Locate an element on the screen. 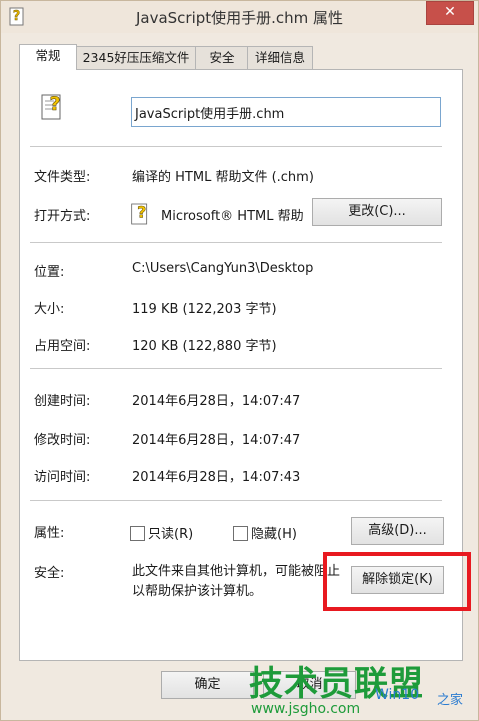 This screenshot has width=479, height=721. close-button: ✕ is located at coordinates (450, 13).